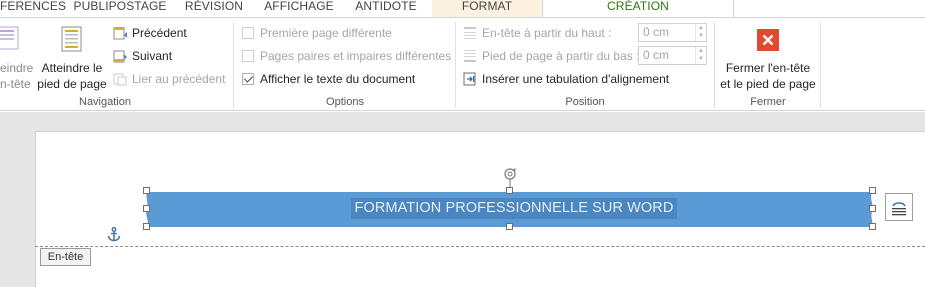 The width and height of the screenshot is (925, 287). I want to click on afficher-texte-box, so click(248, 79).